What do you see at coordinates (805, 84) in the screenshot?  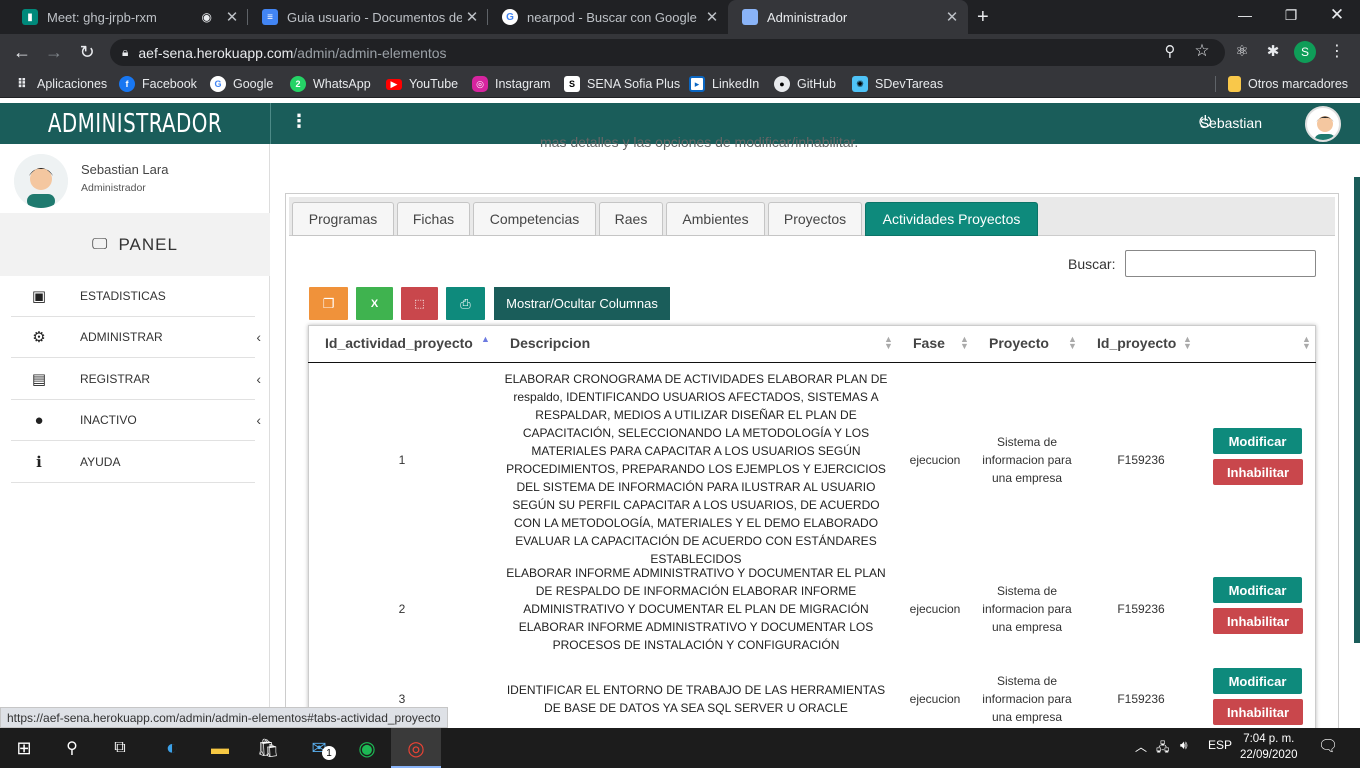 I see `bookmark-github: ● GitHub` at bounding box center [805, 84].